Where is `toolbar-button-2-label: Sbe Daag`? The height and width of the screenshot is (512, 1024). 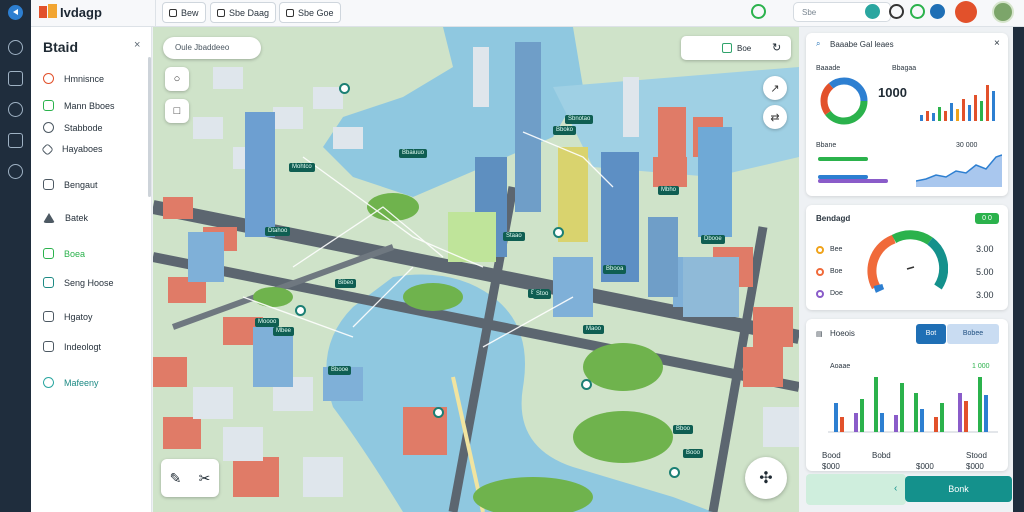 toolbar-button-2-label: Sbe Daag is located at coordinates (249, 12).